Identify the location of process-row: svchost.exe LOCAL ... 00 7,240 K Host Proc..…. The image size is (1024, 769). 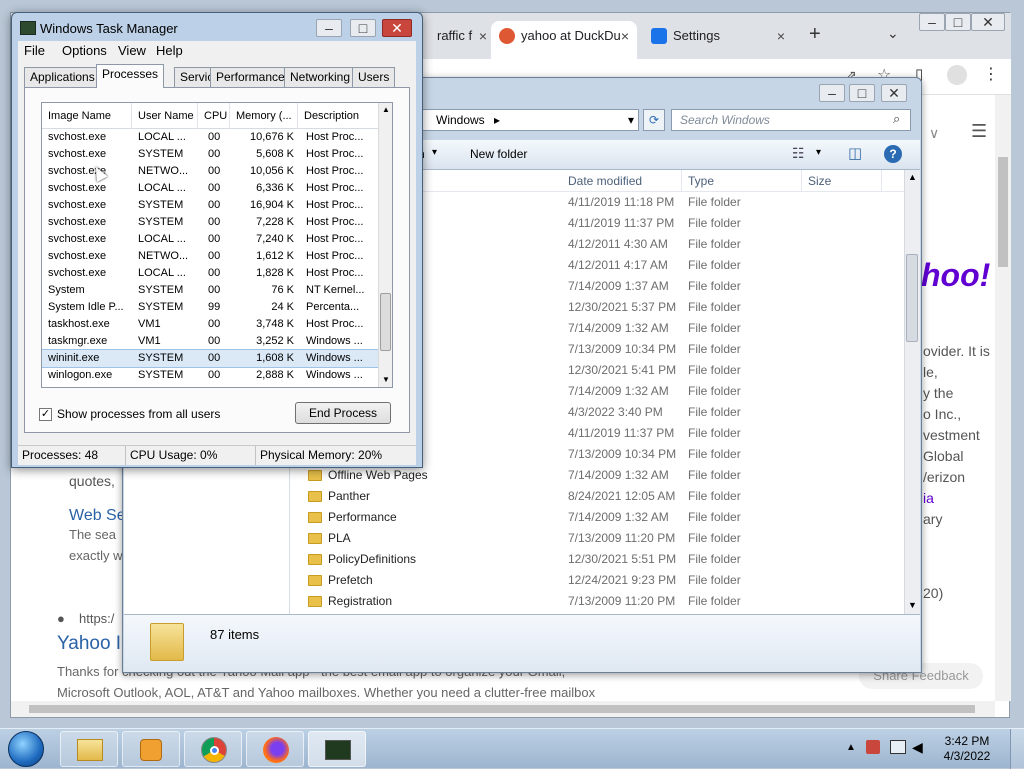
(210, 239).